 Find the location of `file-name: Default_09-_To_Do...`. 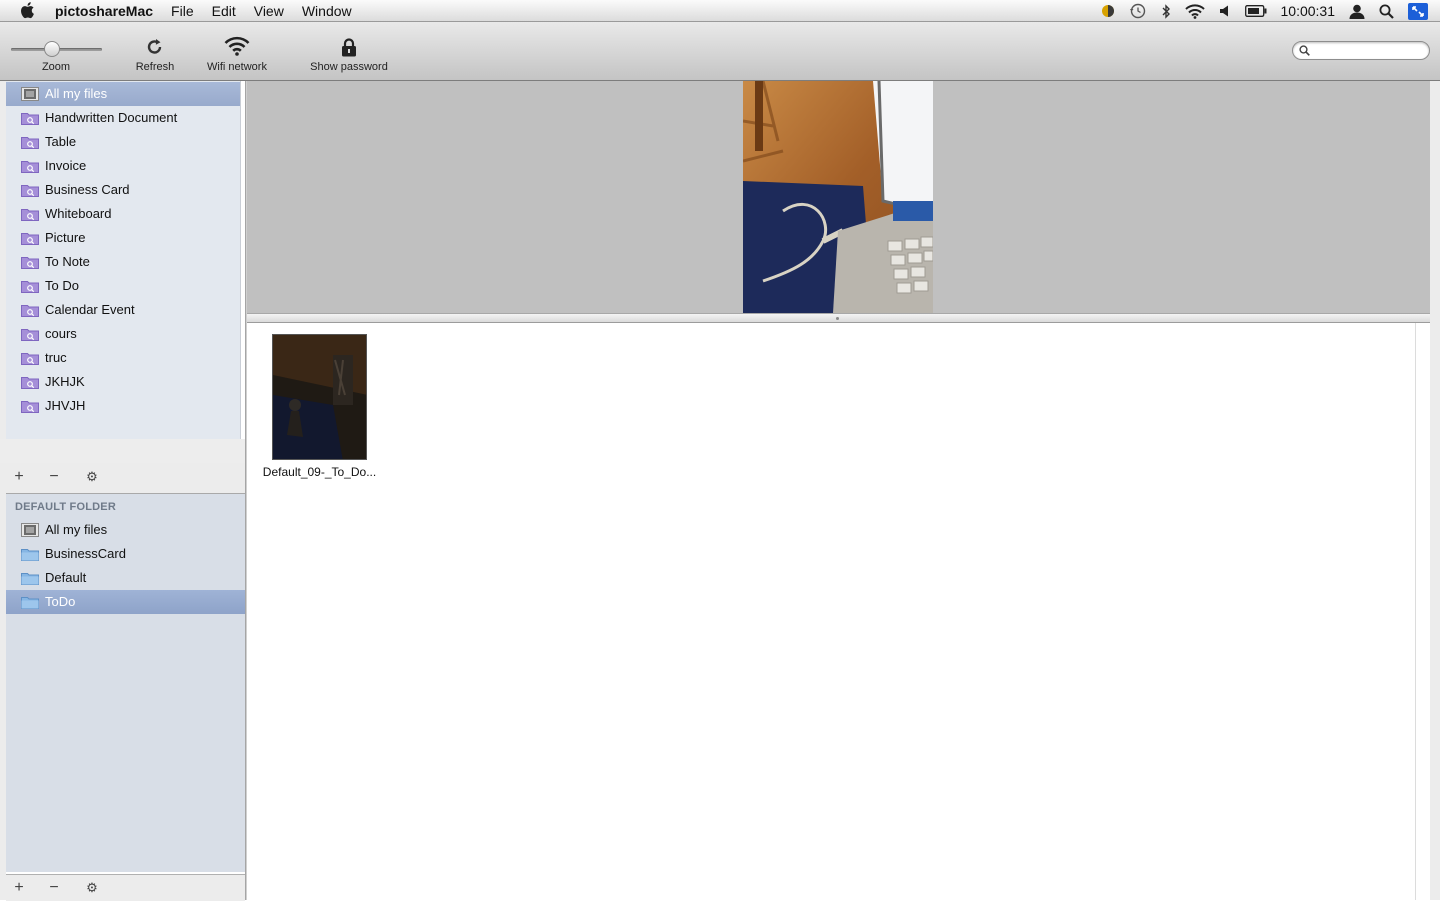

file-name: Default_09-_To_Do... is located at coordinates (319, 472).